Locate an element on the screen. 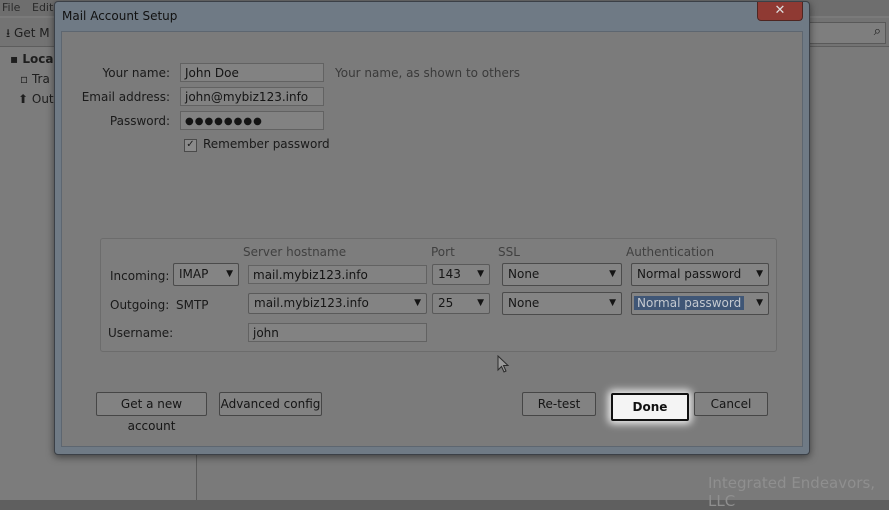 Image resolution: width=889 pixels, height=510 pixels. done-button: Done is located at coordinates (650, 407).